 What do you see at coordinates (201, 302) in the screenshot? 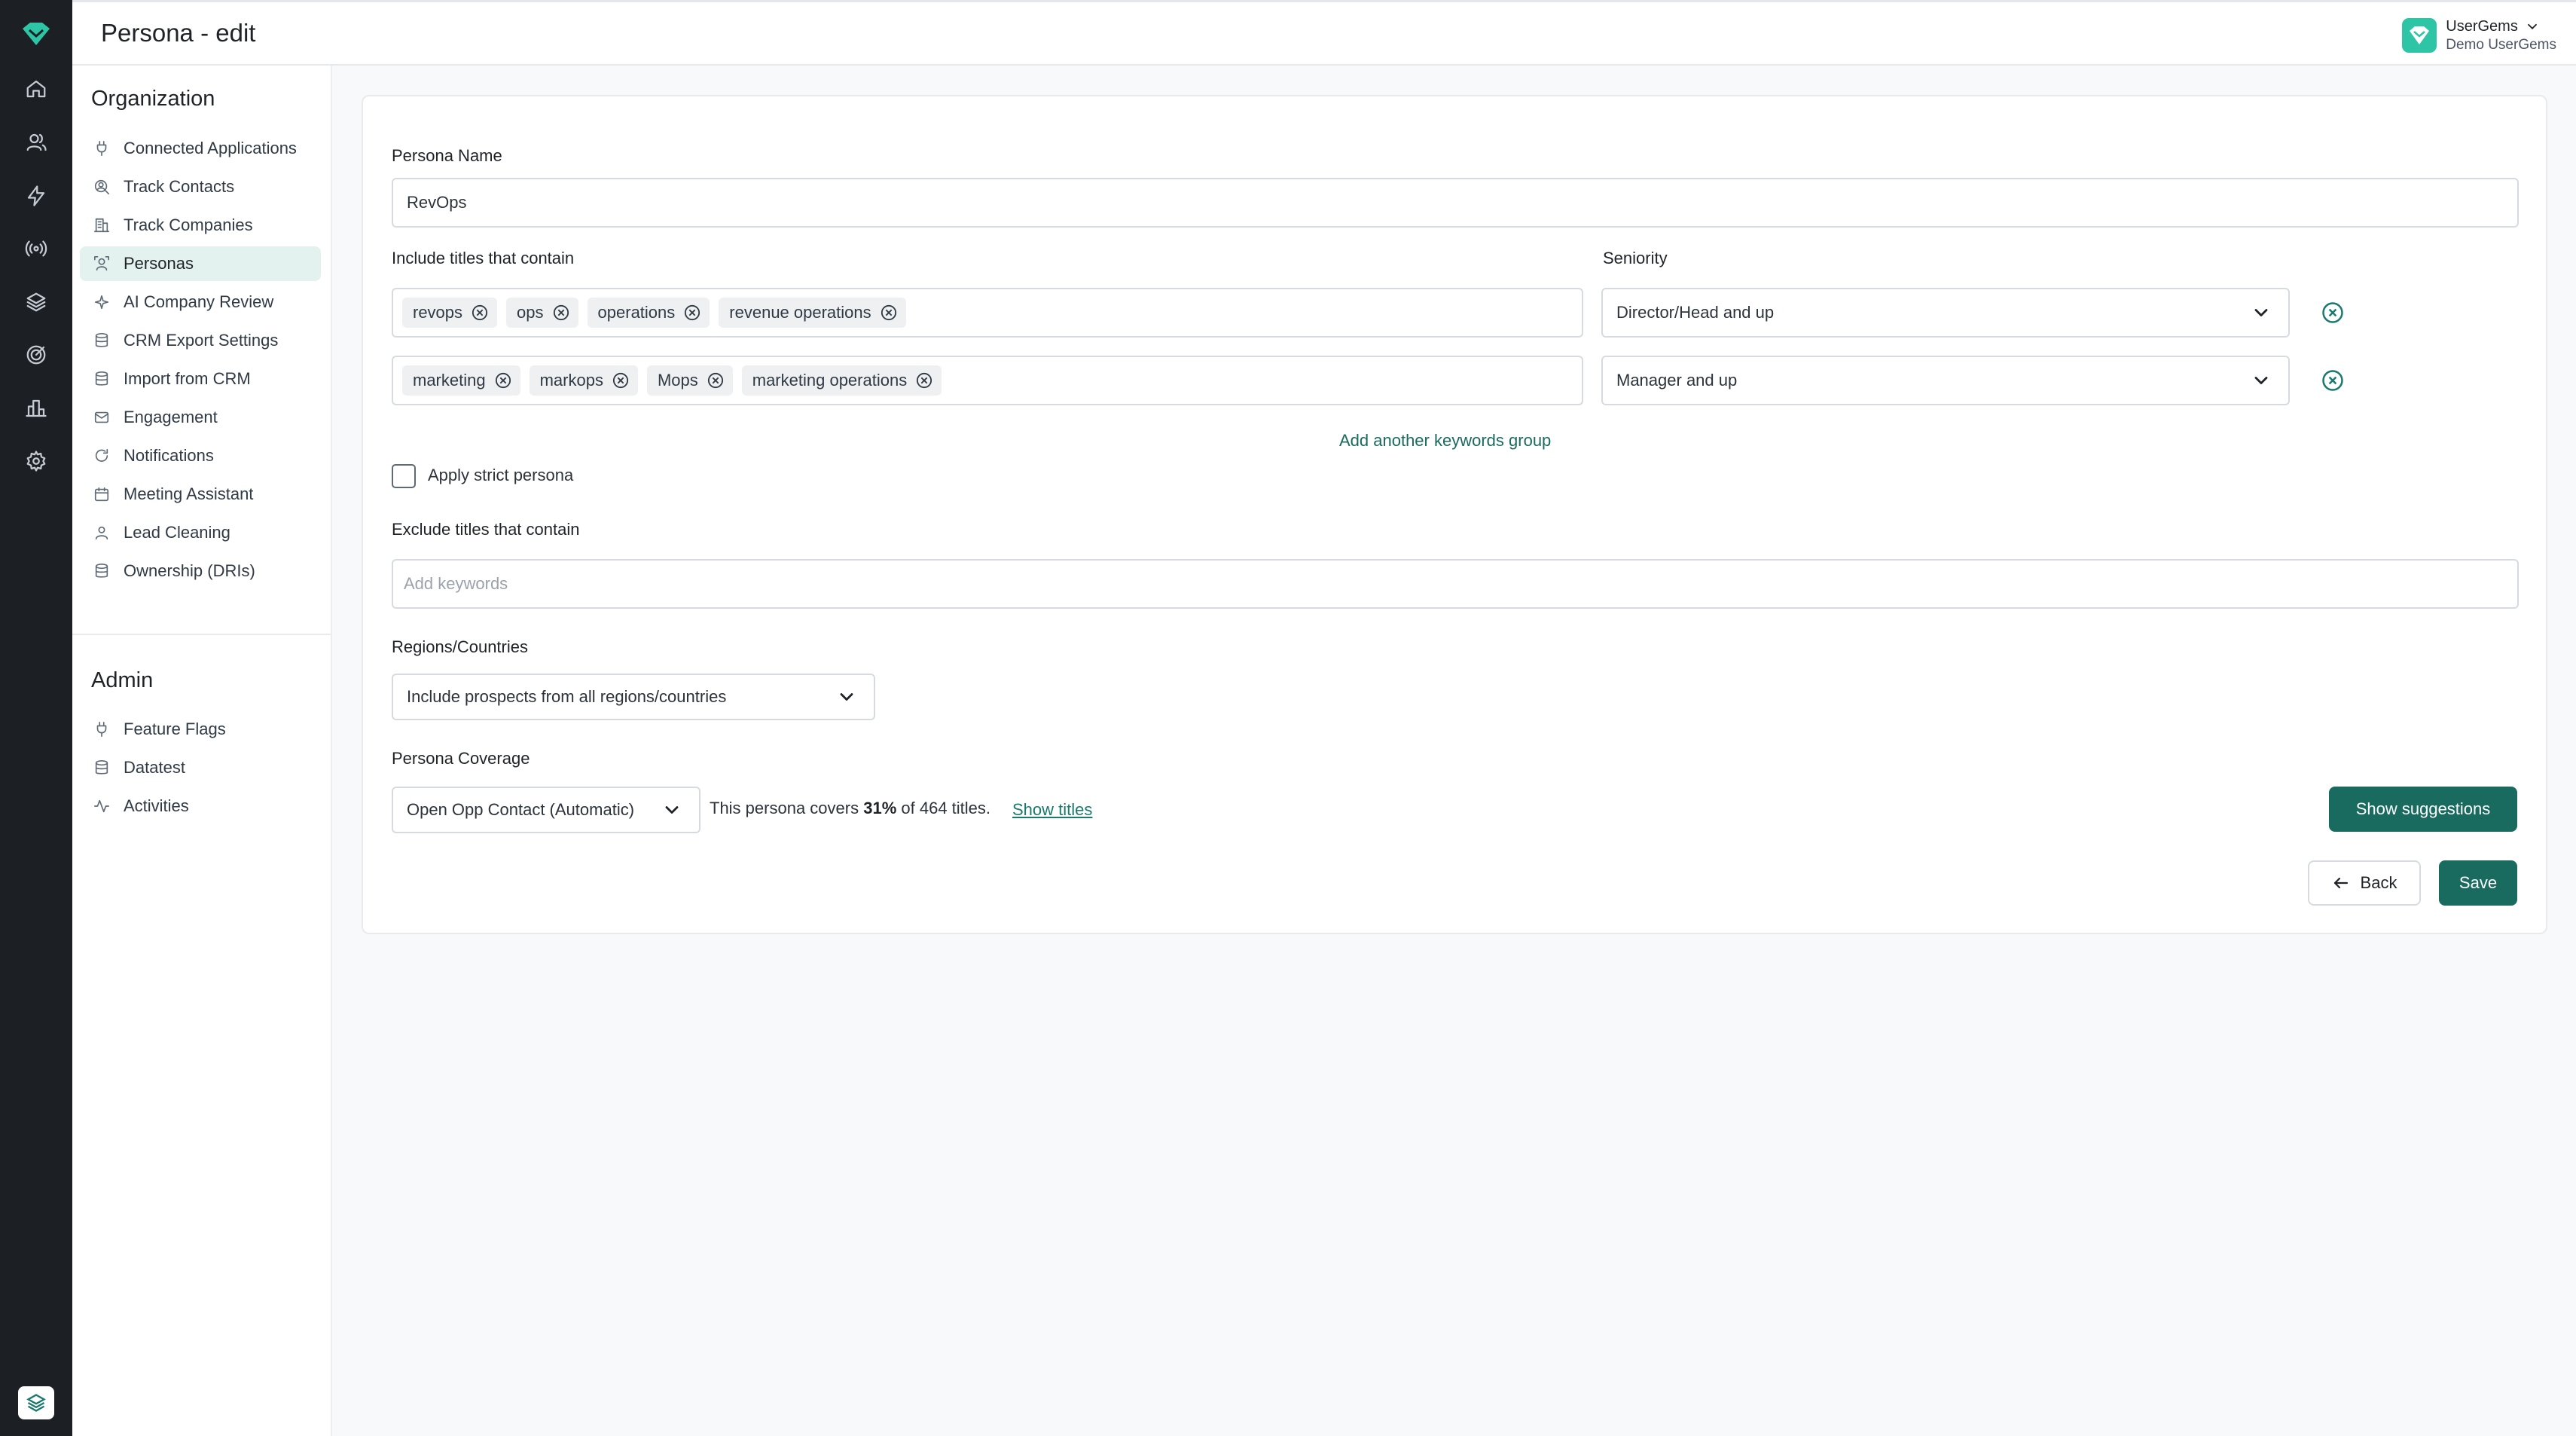
I see `sidebar-item-ai-company-review: AI Company Review` at bounding box center [201, 302].